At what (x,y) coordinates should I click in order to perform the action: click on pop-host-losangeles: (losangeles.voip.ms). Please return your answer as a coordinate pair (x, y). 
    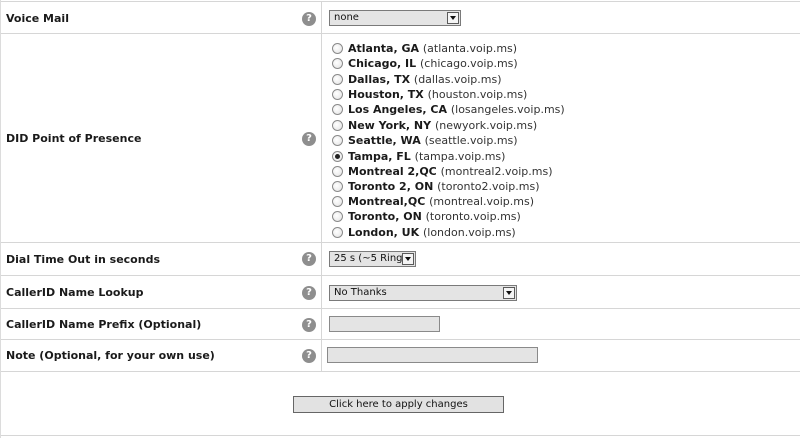
    Looking at the image, I should click on (507, 109).